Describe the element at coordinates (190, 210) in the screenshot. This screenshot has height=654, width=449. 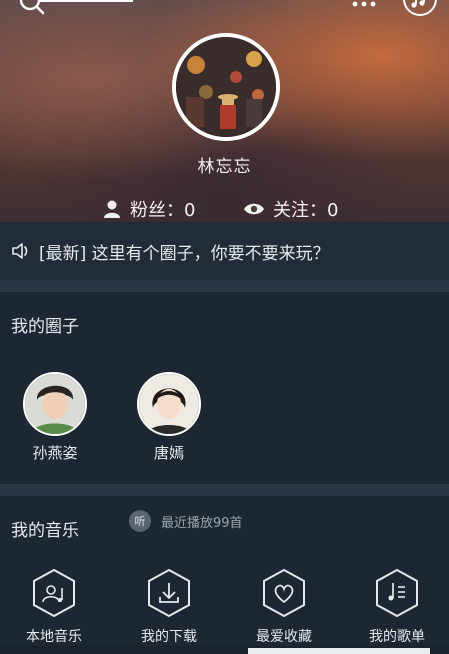
I see `fans-count: 0` at that location.